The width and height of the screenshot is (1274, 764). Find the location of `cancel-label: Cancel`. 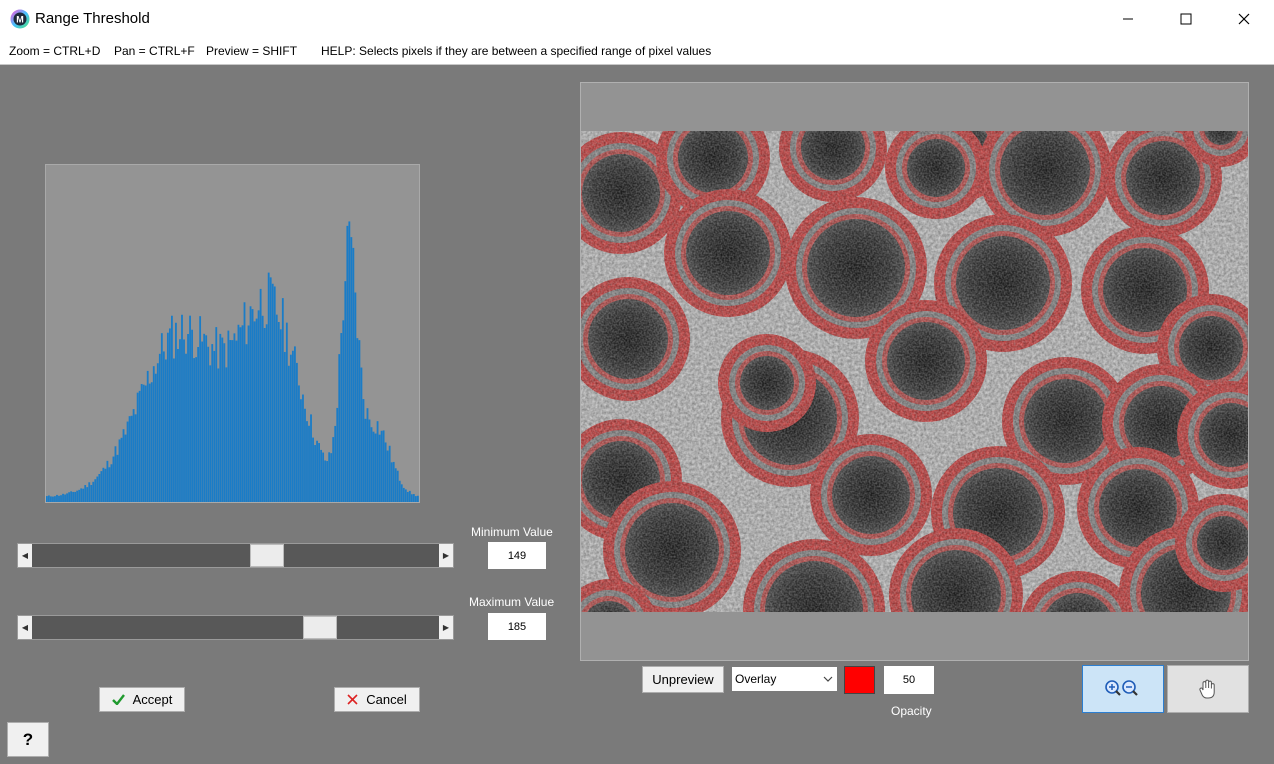

cancel-label: Cancel is located at coordinates (386, 699).